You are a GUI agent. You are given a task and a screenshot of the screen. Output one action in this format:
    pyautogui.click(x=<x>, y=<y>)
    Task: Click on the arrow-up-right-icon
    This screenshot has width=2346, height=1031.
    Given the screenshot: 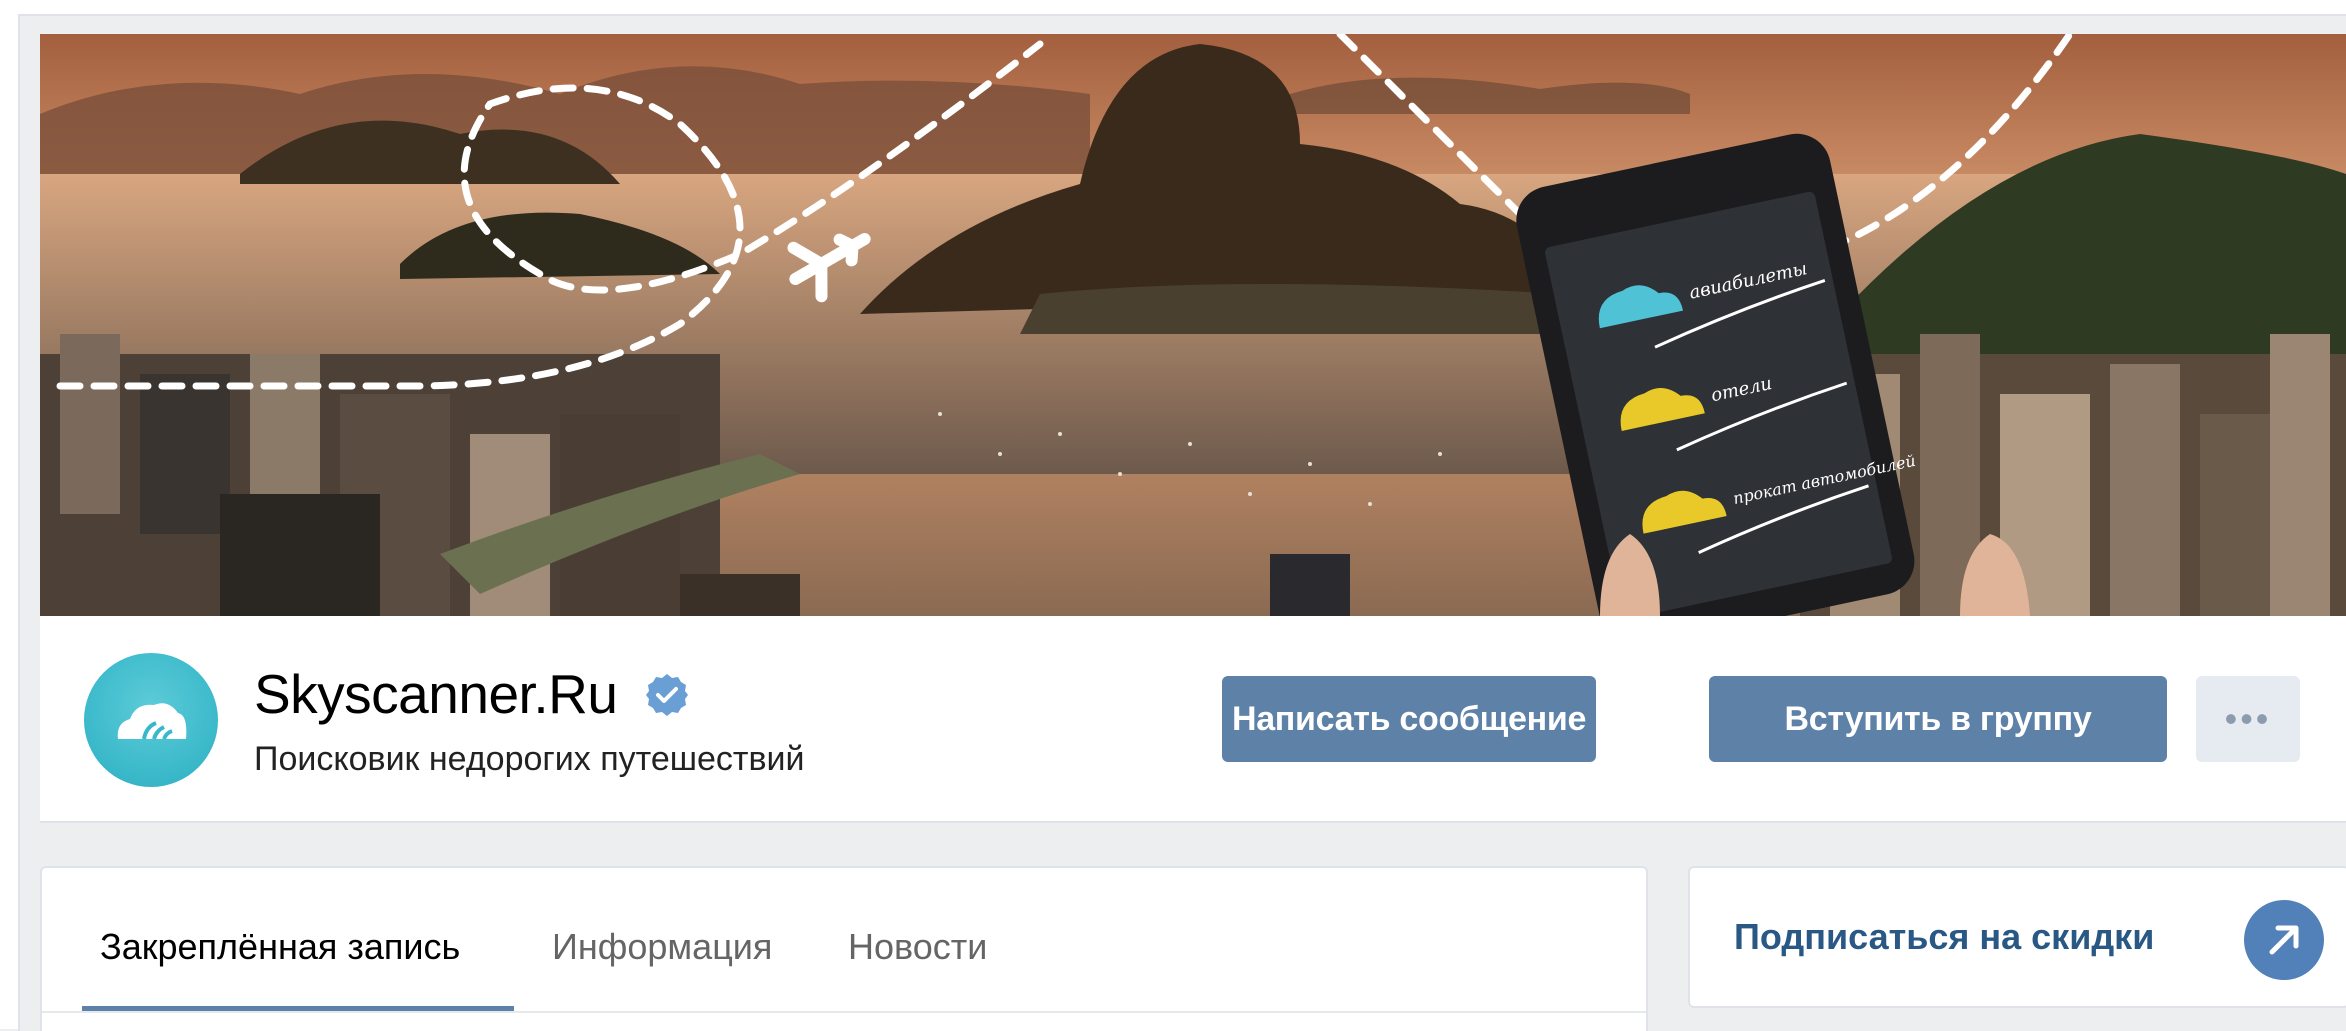 What is the action you would take?
    pyautogui.click(x=2284, y=940)
    